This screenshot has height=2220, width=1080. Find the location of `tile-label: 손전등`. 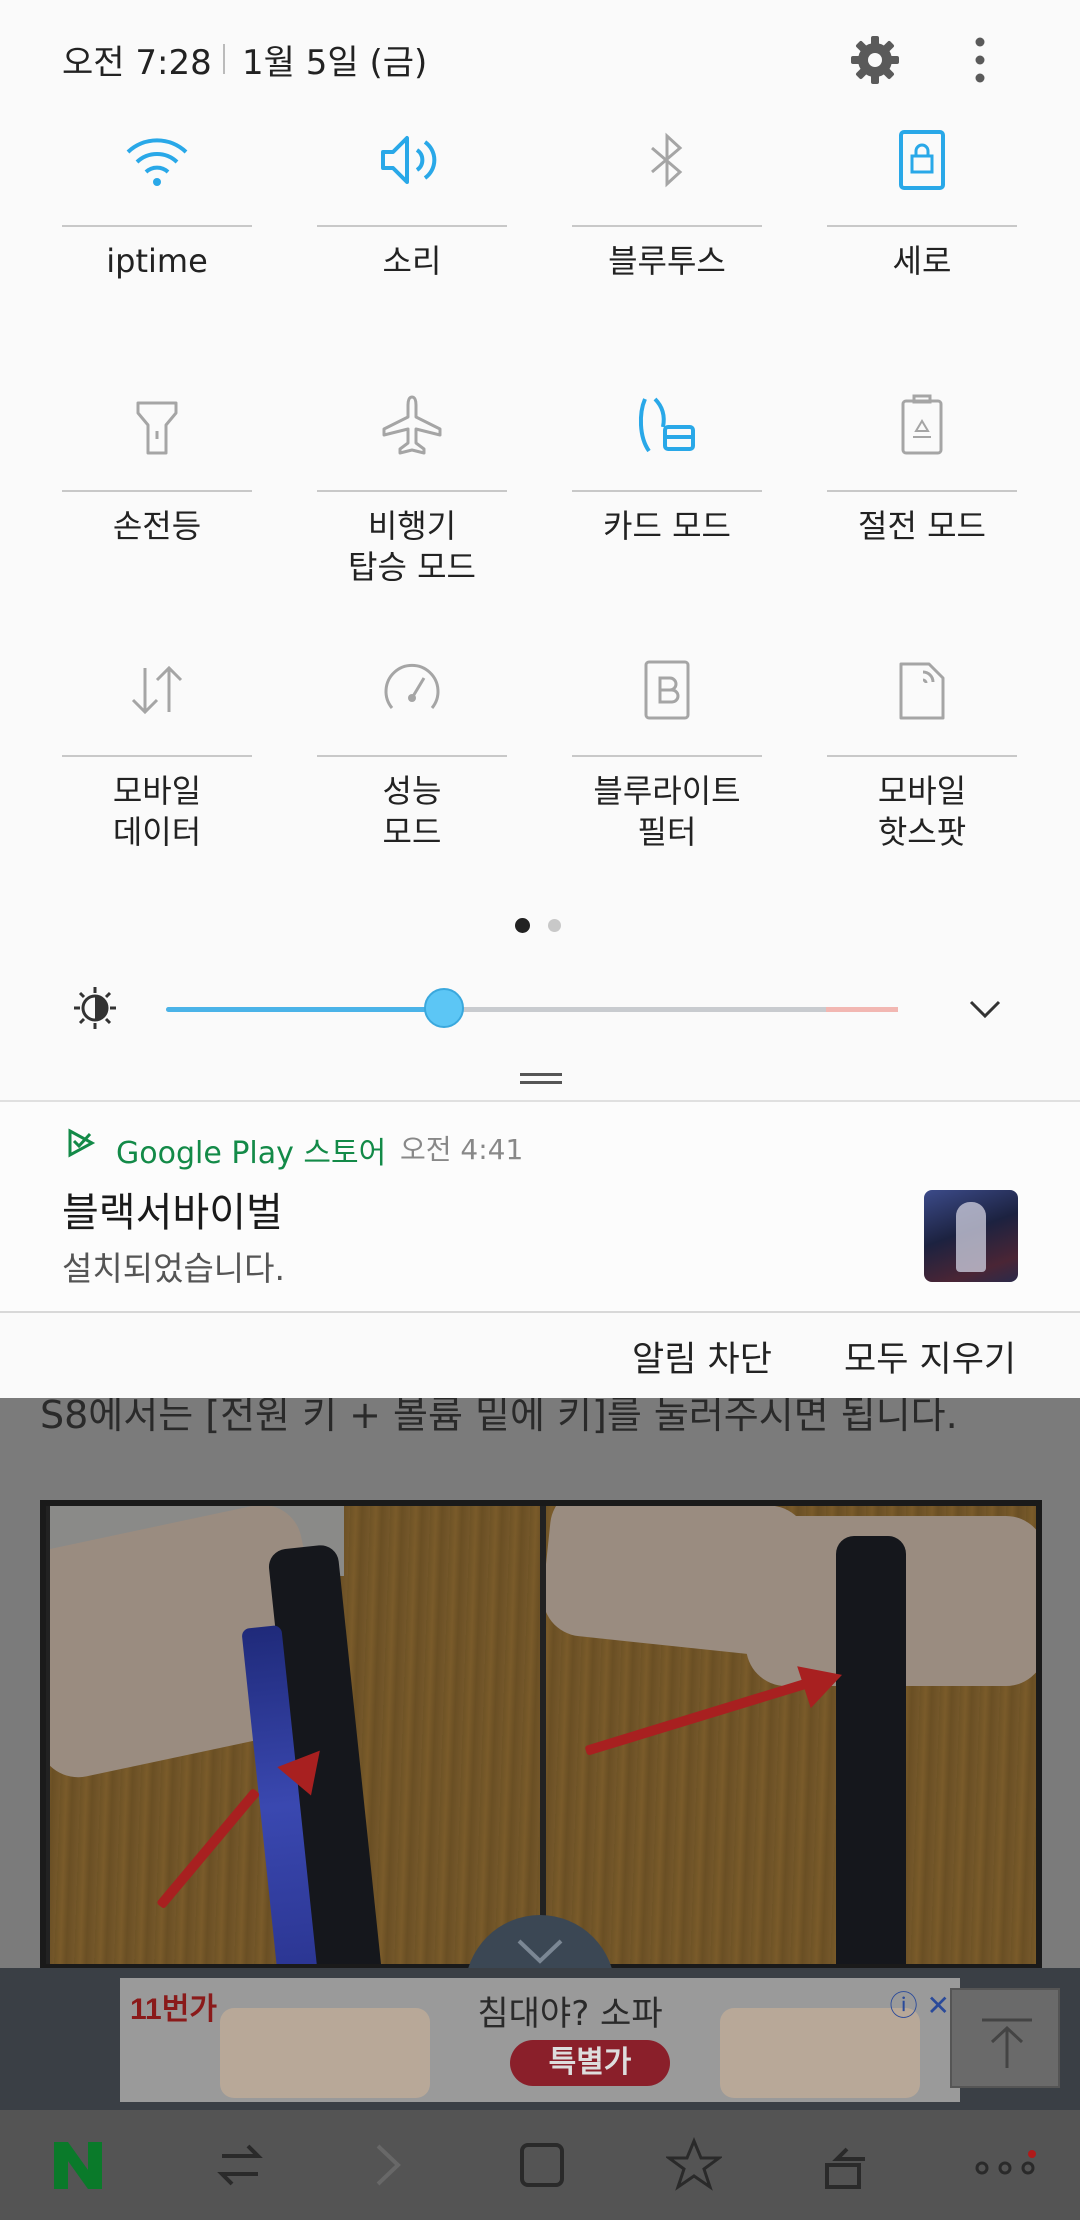

tile-label: 손전등 is located at coordinates (157, 526).